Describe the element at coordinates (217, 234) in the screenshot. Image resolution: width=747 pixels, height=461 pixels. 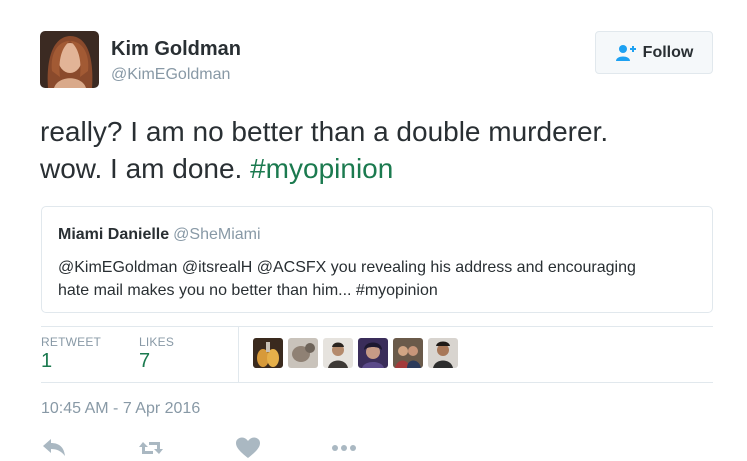
I see `quoted-author-handle: @SheMiami` at that location.